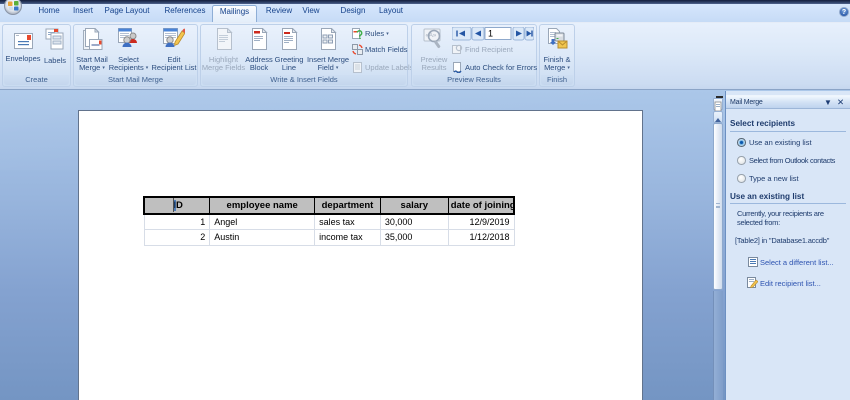 This screenshot has height=400, width=850. What do you see at coordinates (490, 34) in the screenshot?
I see `svg-text: 1` at bounding box center [490, 34].